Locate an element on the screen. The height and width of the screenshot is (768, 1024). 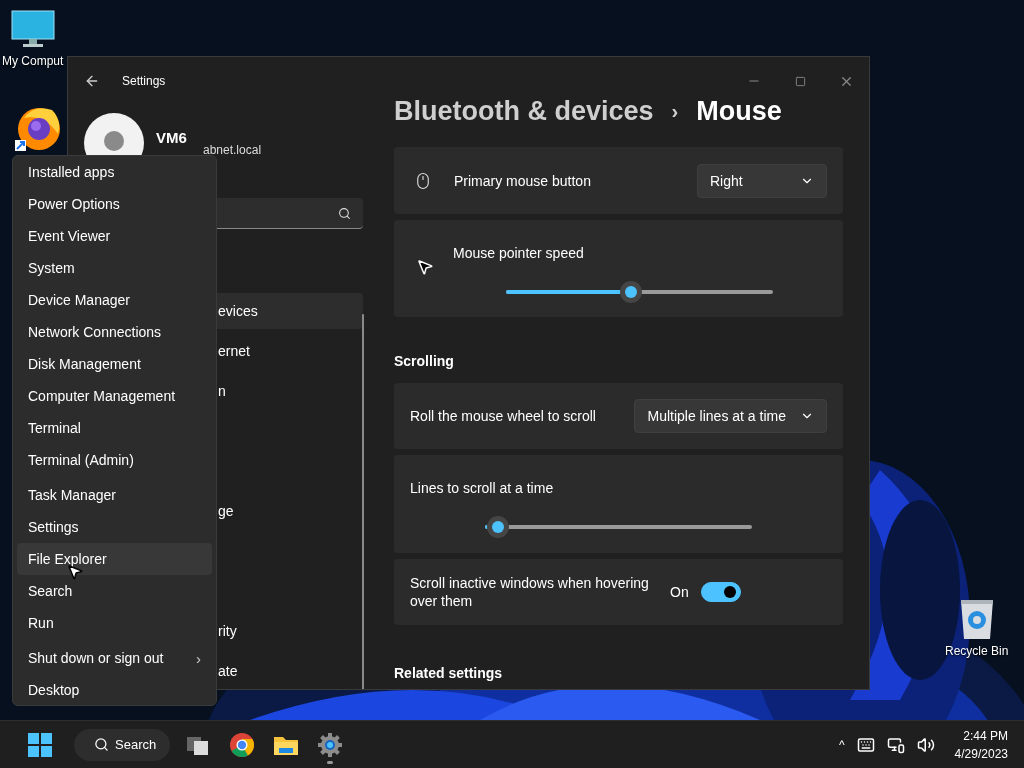
account-email: abnet.local is located at coordinates (232, 150).